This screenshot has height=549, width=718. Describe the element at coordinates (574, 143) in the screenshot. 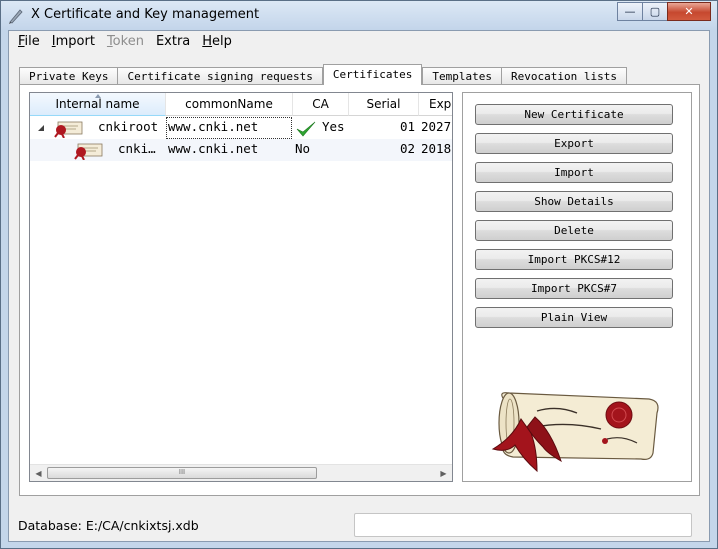

I see `export-button: Export` at that location.